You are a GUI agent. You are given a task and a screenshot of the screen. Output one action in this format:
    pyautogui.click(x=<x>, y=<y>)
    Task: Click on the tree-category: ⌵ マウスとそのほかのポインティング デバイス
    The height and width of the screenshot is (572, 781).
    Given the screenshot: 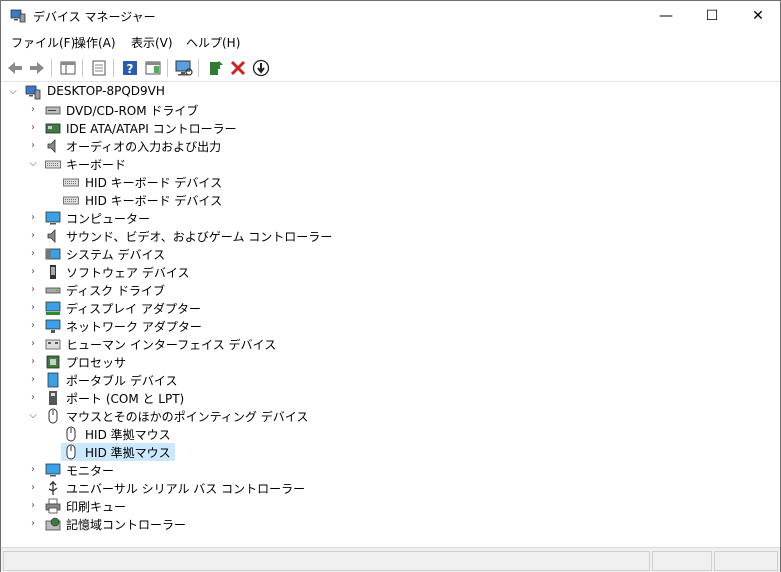 What is the action you would take?
    pyautogui.click(x=390, y=416)
    